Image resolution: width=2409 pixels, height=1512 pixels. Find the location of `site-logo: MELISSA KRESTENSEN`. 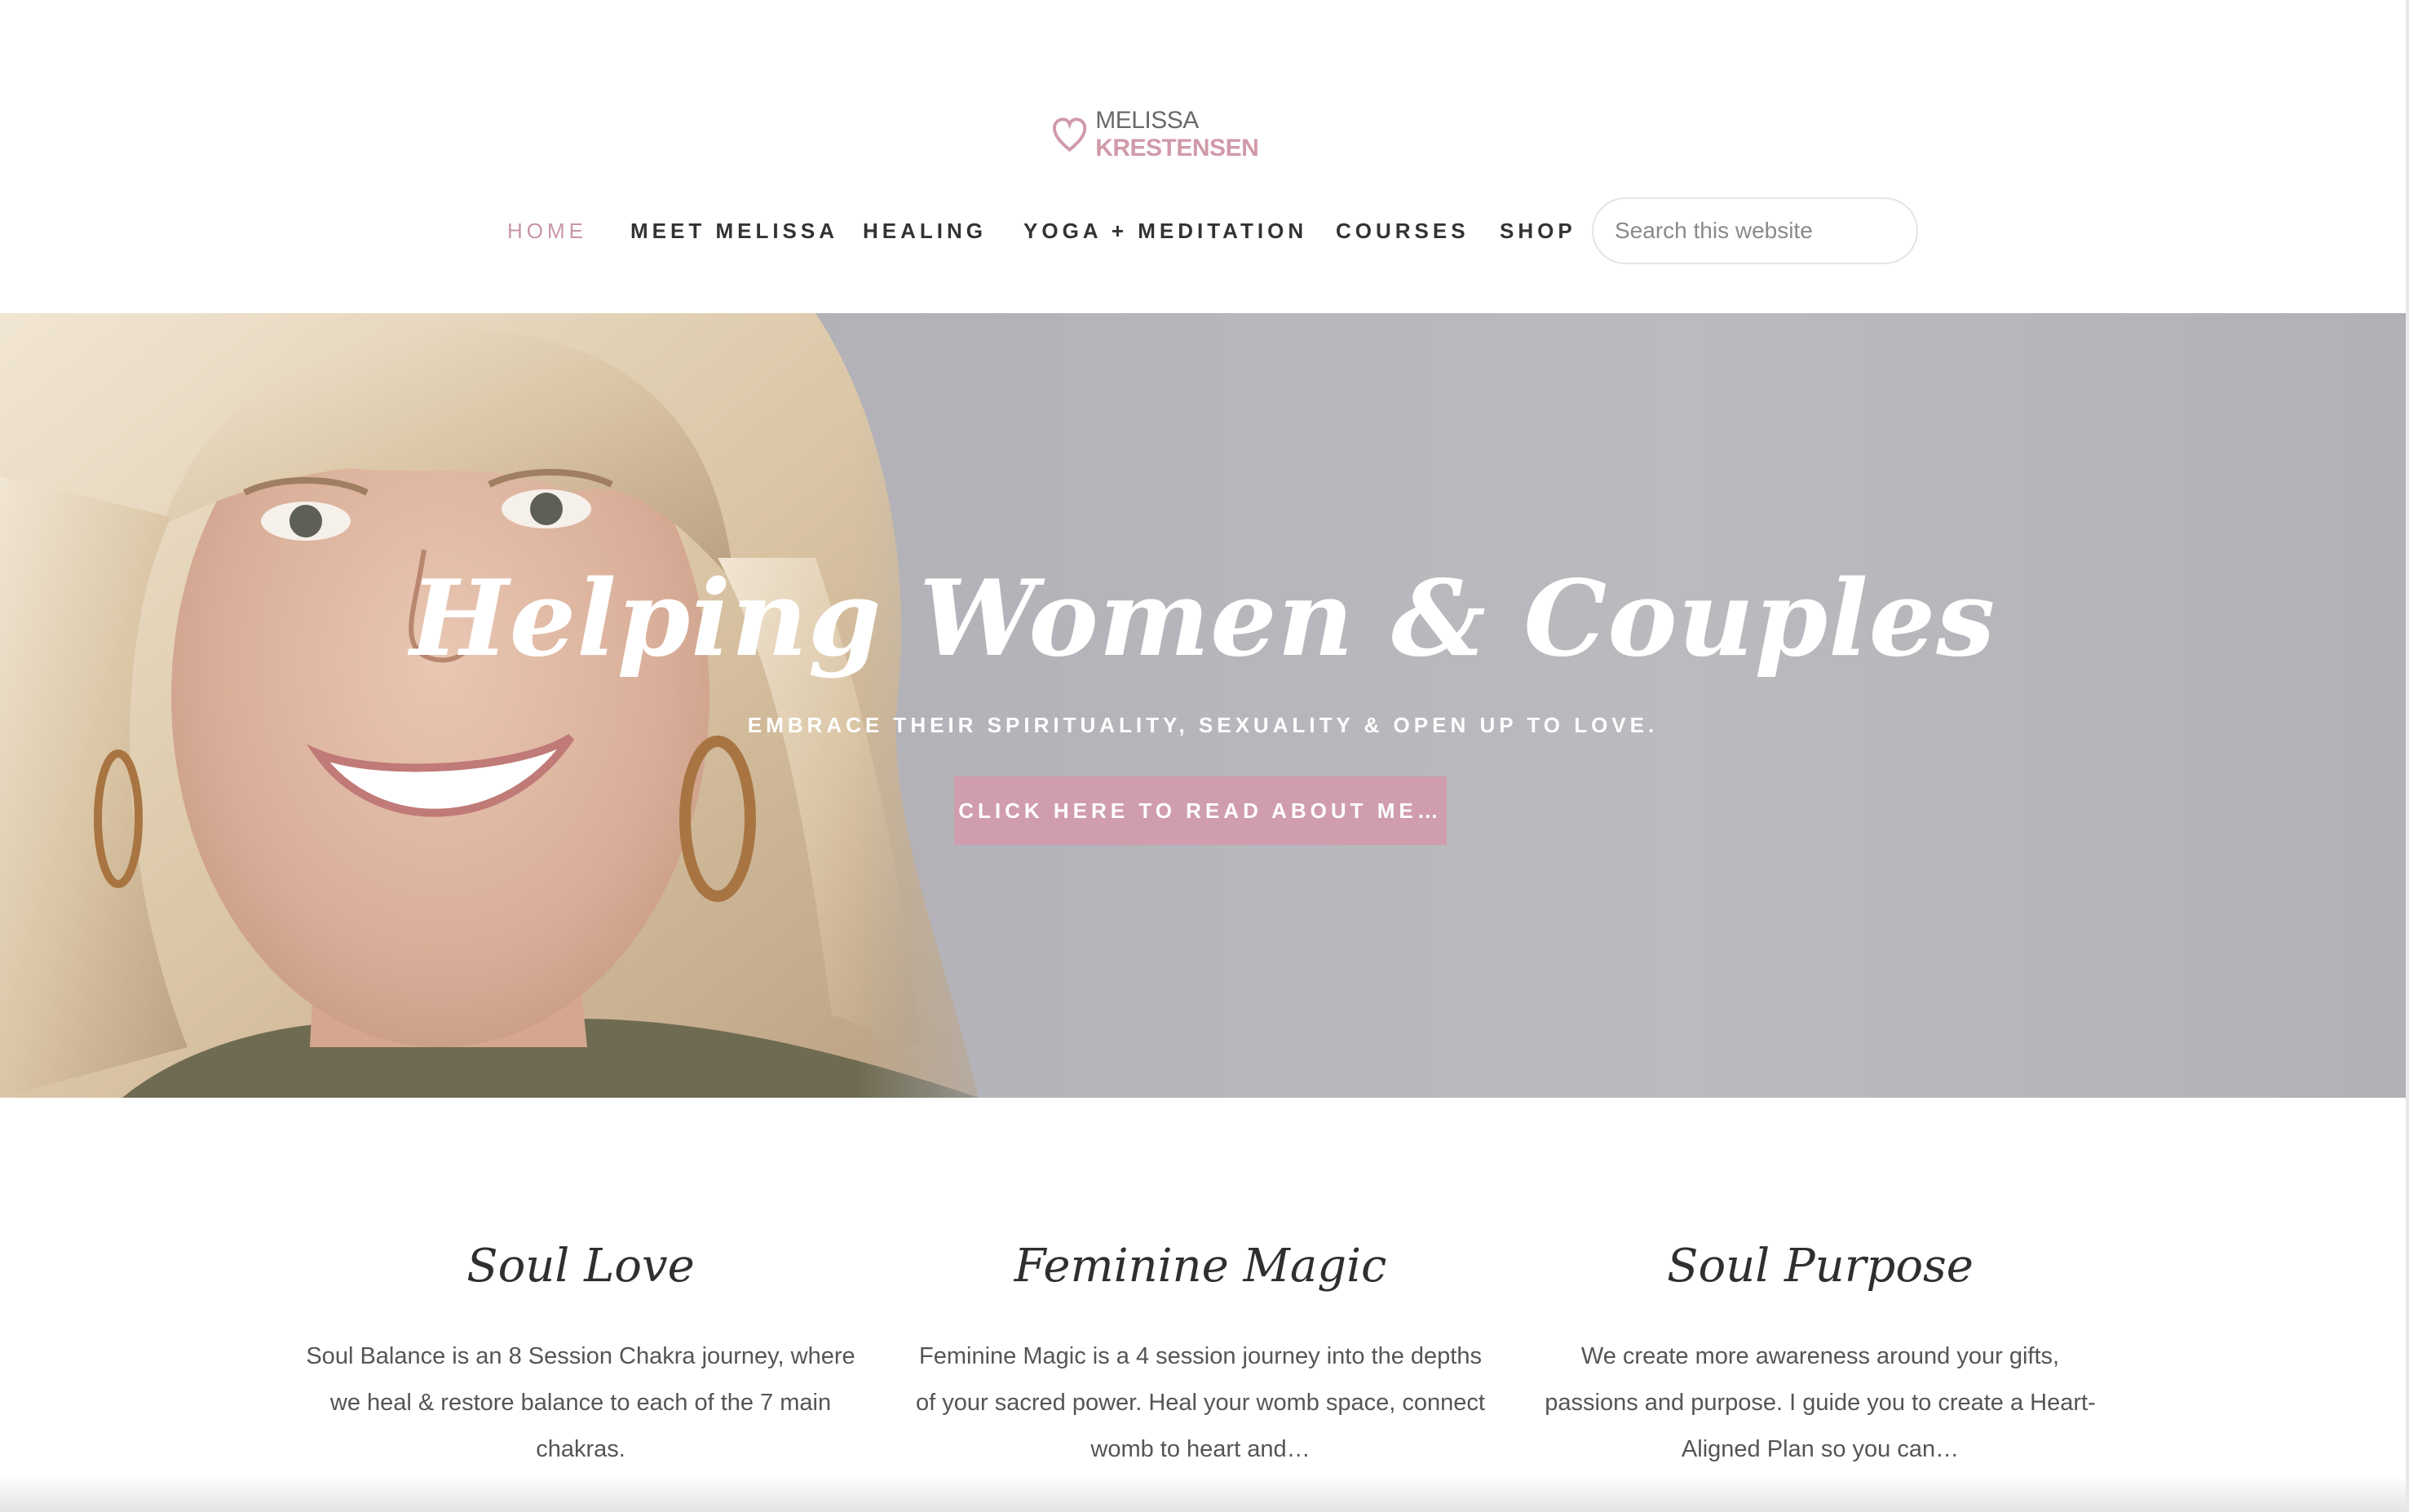

site-logo: MELISSA KRESTENSEN is located at coordinates (1207, 134).